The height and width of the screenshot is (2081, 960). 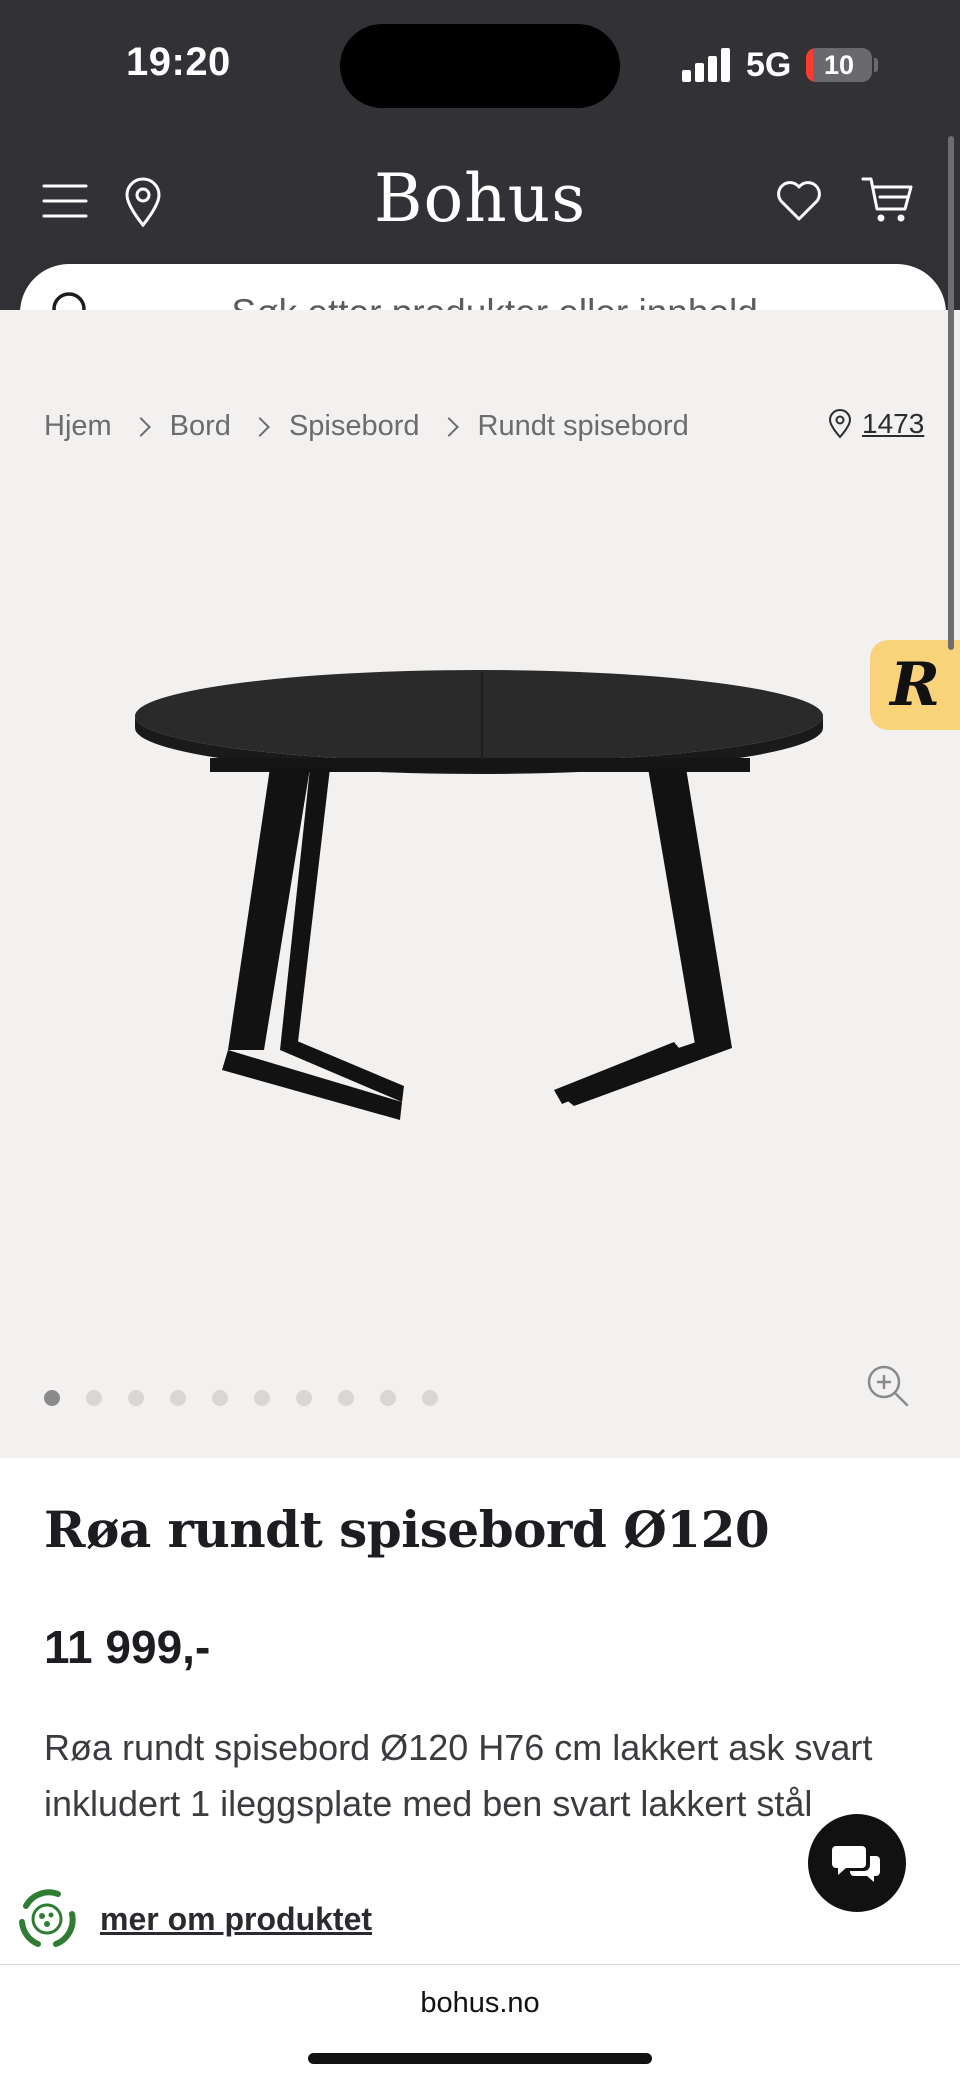 What do you see at coordinates (65, 201) in the screenshot?
I see `menu-icon` at bounding box center [65, 201].